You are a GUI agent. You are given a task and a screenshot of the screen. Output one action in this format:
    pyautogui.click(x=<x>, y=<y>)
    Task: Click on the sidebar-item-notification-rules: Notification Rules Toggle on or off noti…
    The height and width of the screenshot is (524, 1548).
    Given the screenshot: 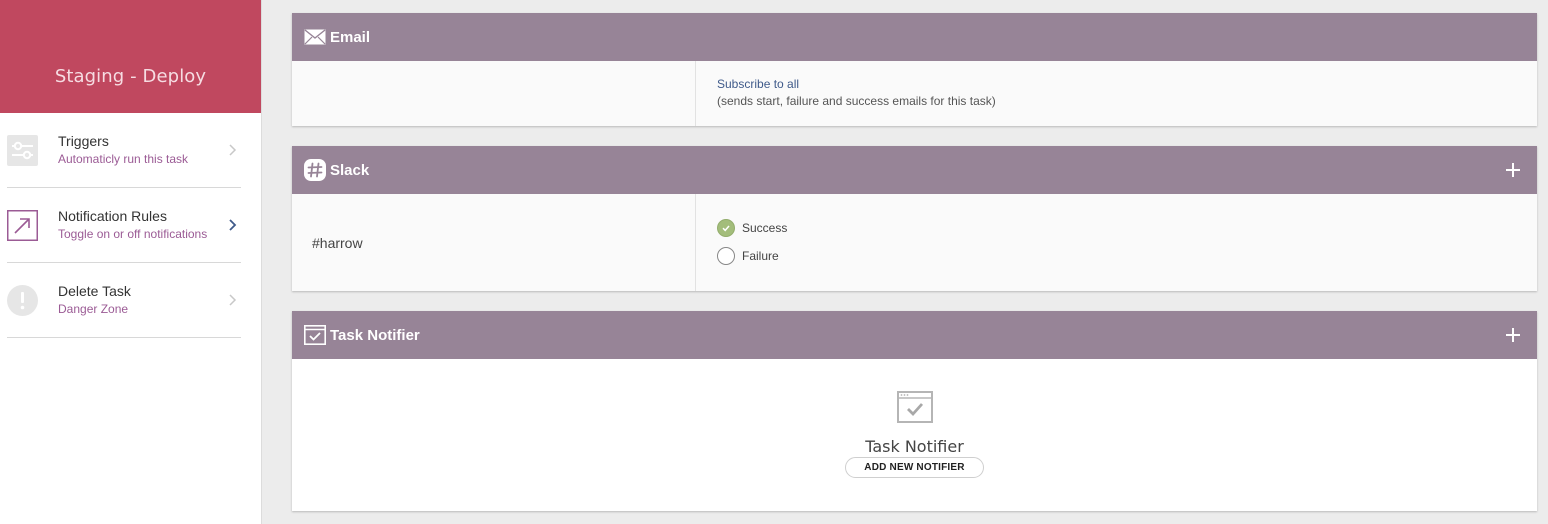 What is the action you would take?
    pyautogui.click(x=124, y=225)
    